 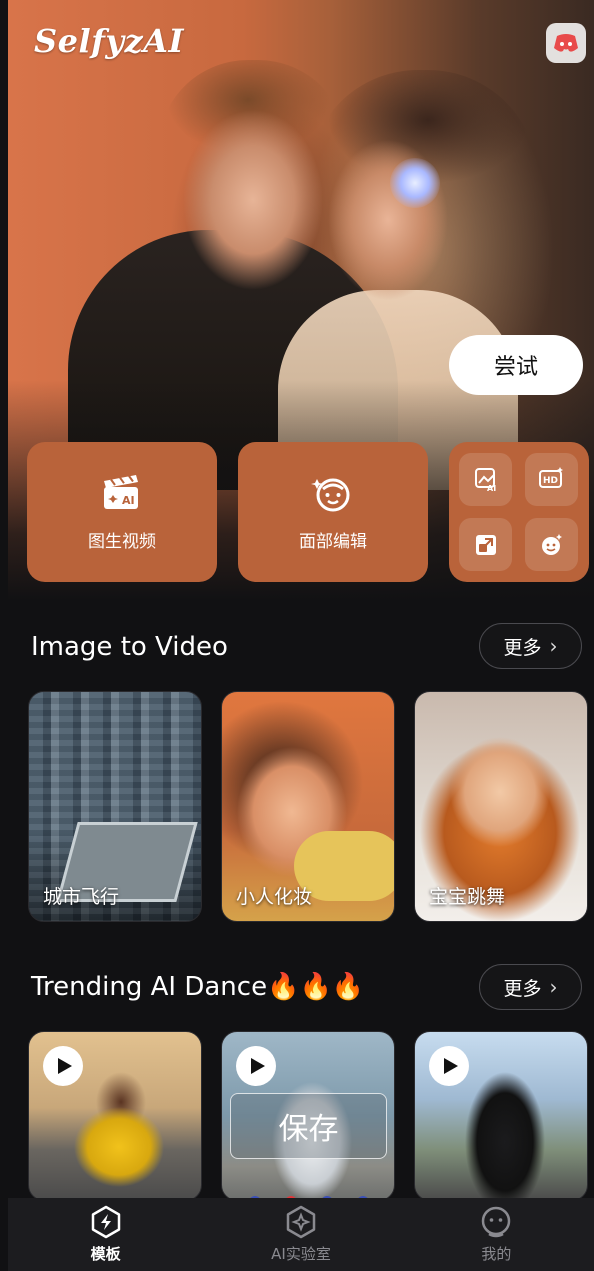 What do you see at coordinates (274, 897) in the screenshot?
I see `card-caption: 小人化妆` at bounding box center [274, 897].